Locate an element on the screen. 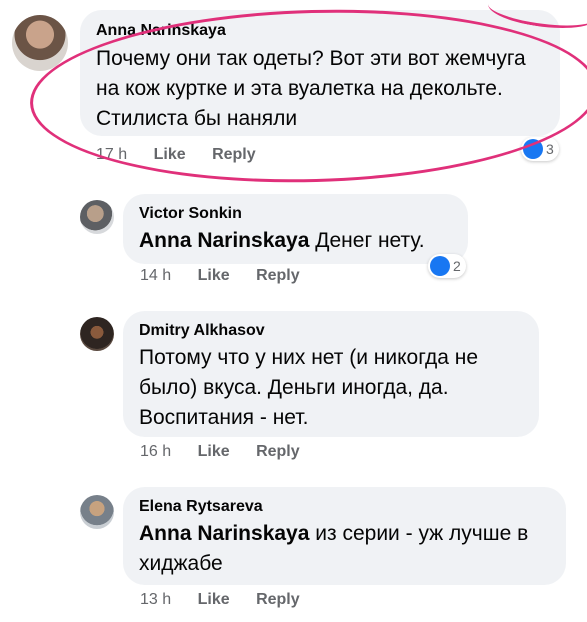 This screenshot has width=587, height=622. reaction-count-badge: 2 is located at coordinates (447, 266).